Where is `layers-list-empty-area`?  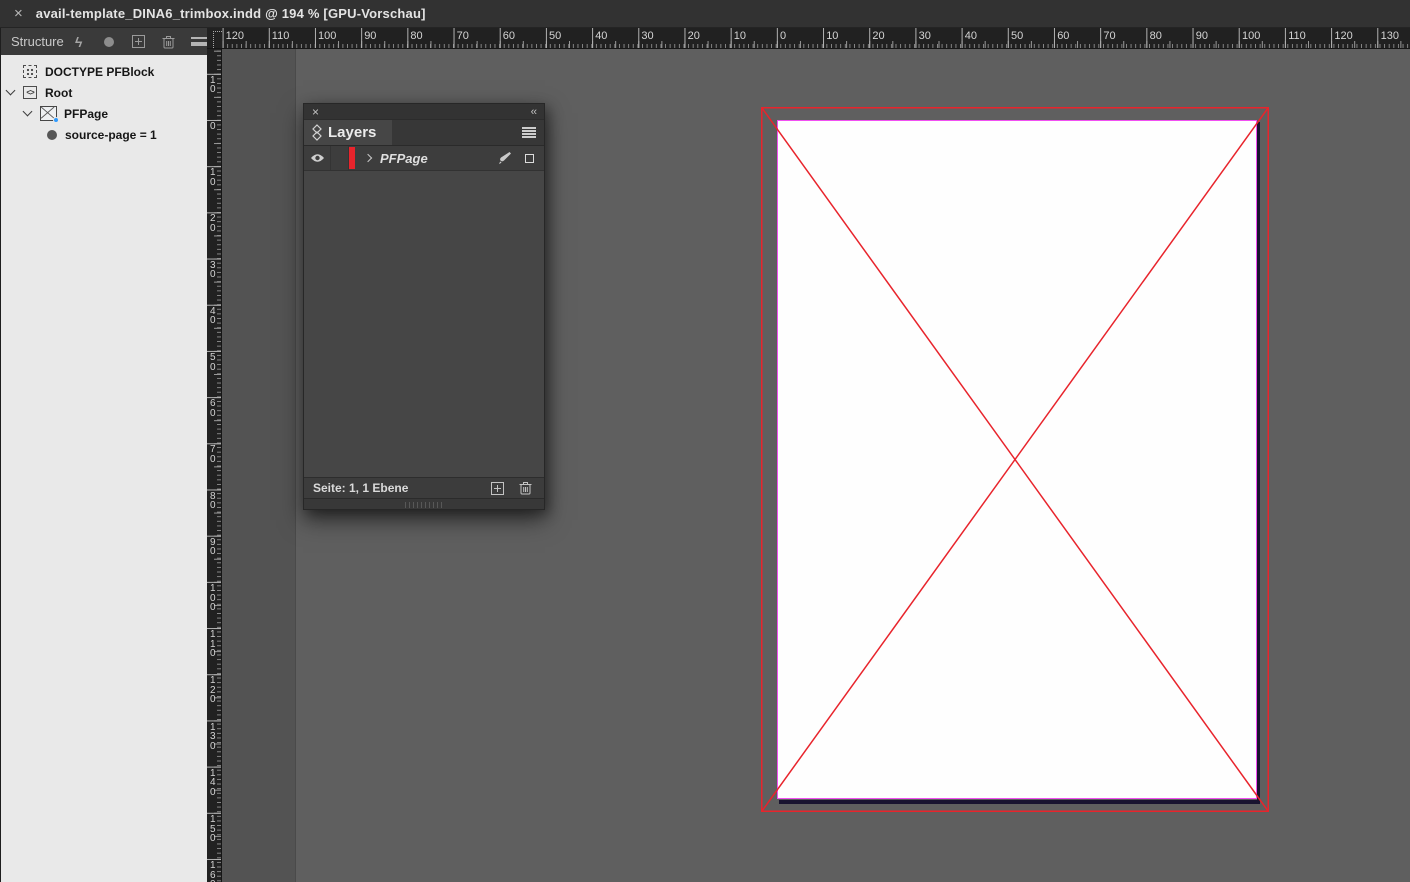 layers-list-empty-area is located at coordinates (424, 324).